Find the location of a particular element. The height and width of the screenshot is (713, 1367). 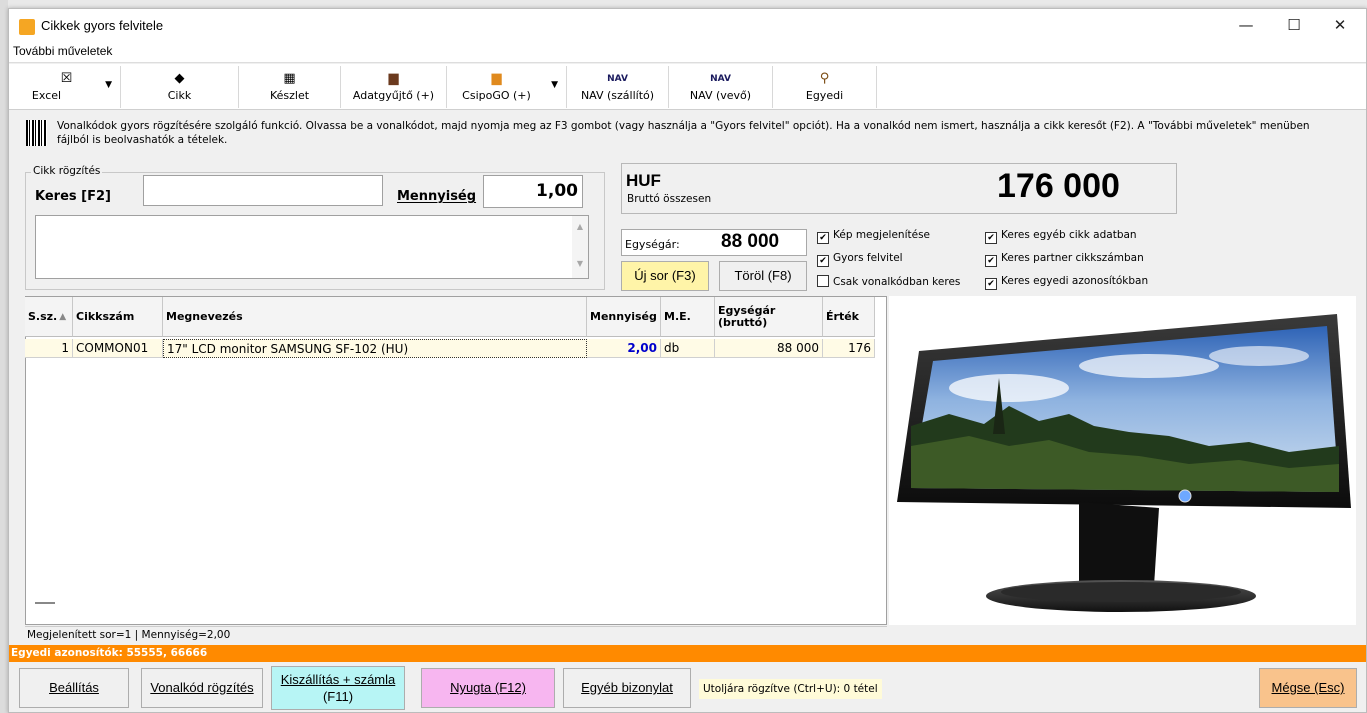

table-row-code: COMMON01 is located at coordinates (118, 348).